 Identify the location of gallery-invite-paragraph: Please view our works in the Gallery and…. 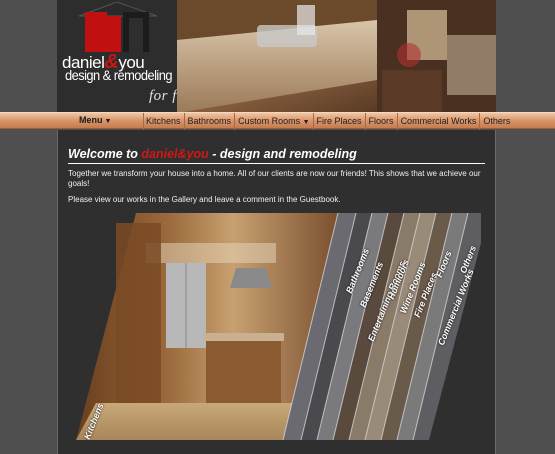
(204, 199).